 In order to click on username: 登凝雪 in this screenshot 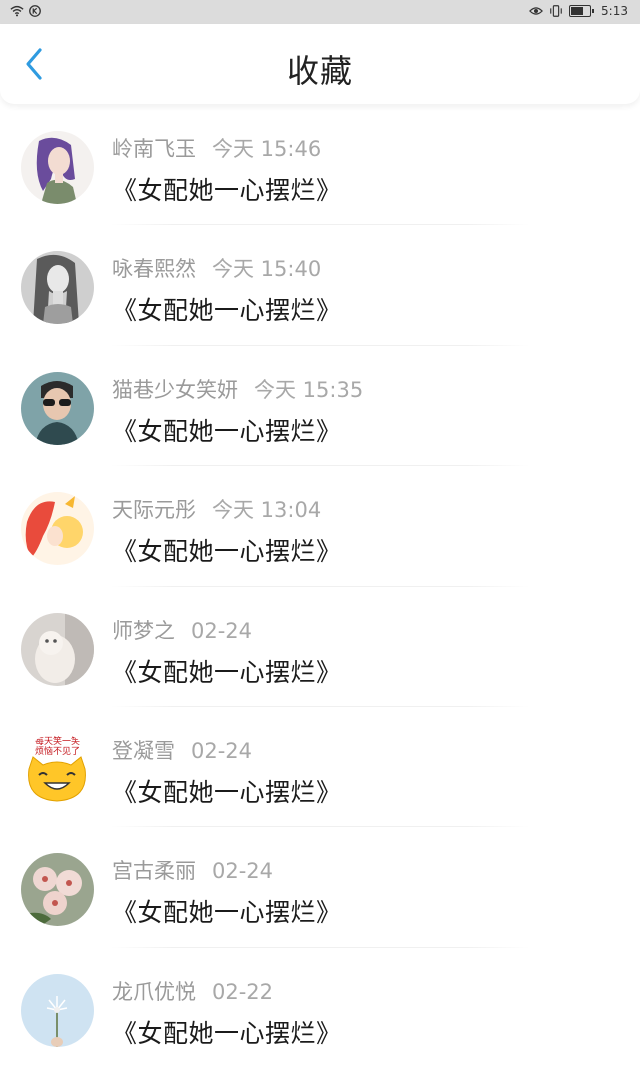, I will do `click(143, 750)`.